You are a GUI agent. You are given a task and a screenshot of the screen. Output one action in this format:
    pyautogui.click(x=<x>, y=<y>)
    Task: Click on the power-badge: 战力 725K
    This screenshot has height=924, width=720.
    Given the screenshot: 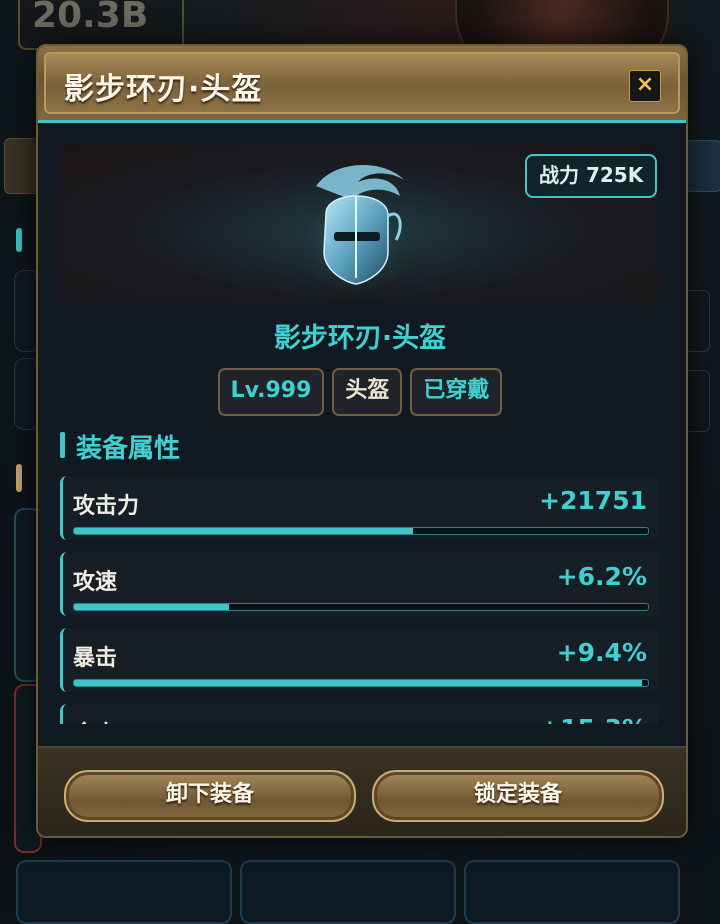 What is the action you would take?
    pyautogui.click(x=591, y=176)
    